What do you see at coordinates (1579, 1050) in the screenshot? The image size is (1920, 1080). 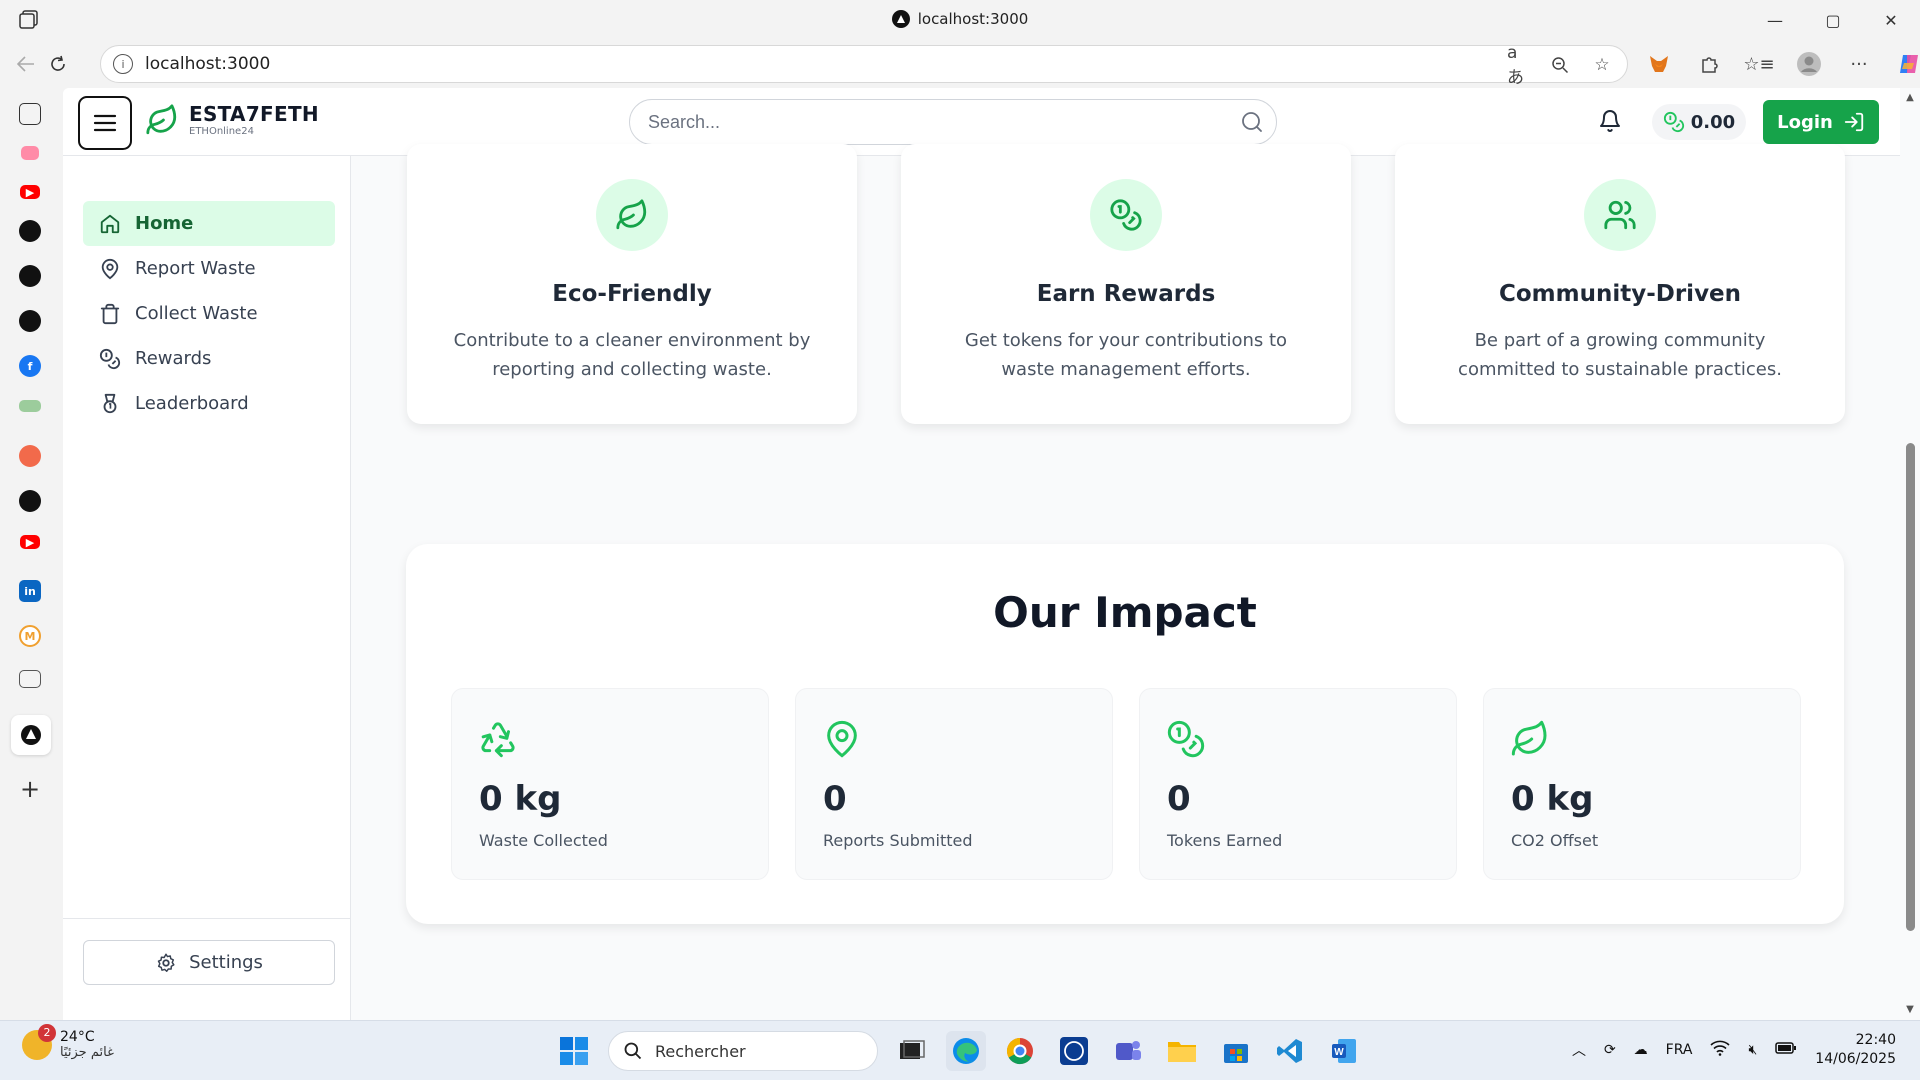 I see `show-hidden-icons-chevron-icon: ︿` at bounding box center [1579, 1050].